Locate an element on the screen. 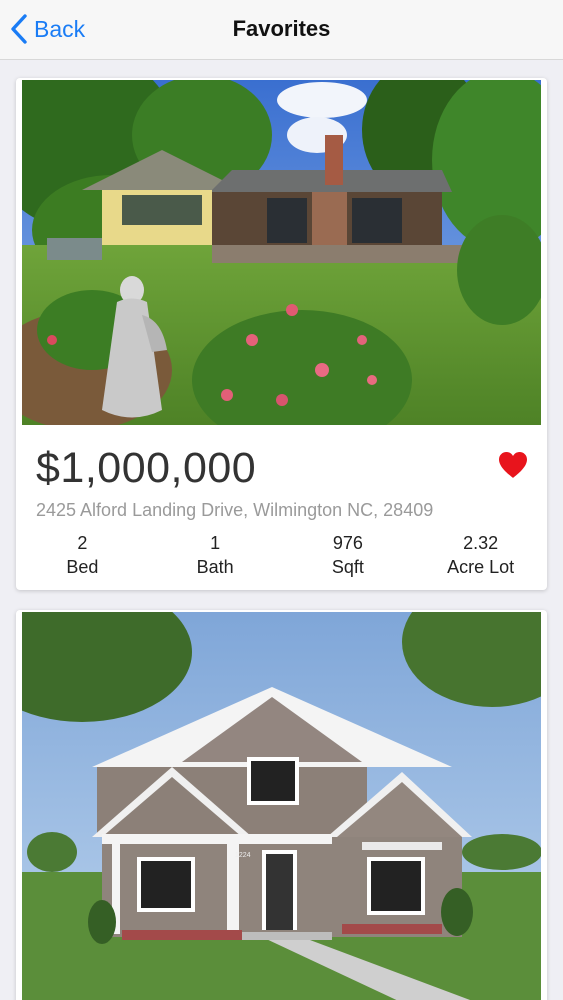 Image resolution: width=563 pixels, height=1000 pixels. listing-stats: 2 Bed 1 Bath 976 Sqft 2.32 Acre Lot is located at coordinates (281, 555).